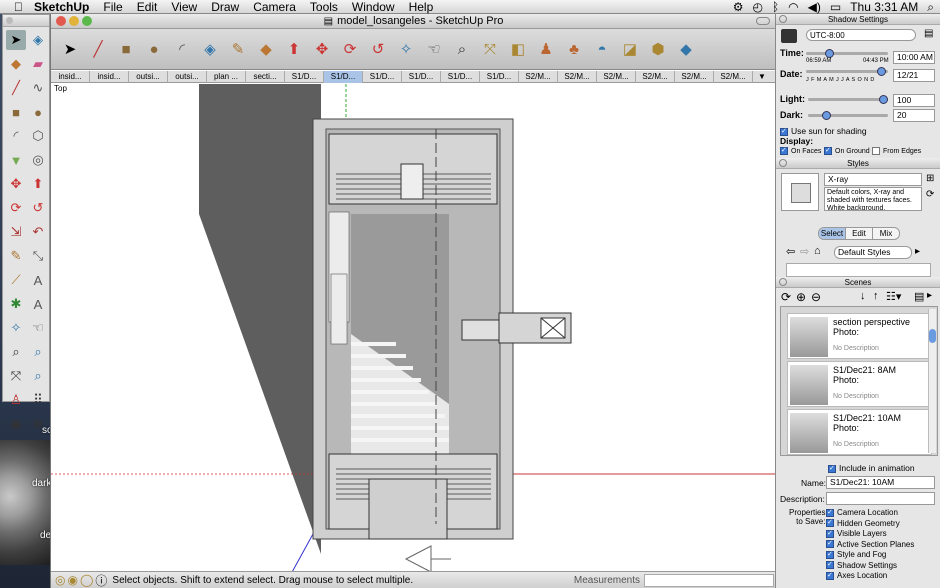 The width and height of the screenshot is (940, 588). I want to click on eraser-tool-icon: ▰, so click(38, 64).